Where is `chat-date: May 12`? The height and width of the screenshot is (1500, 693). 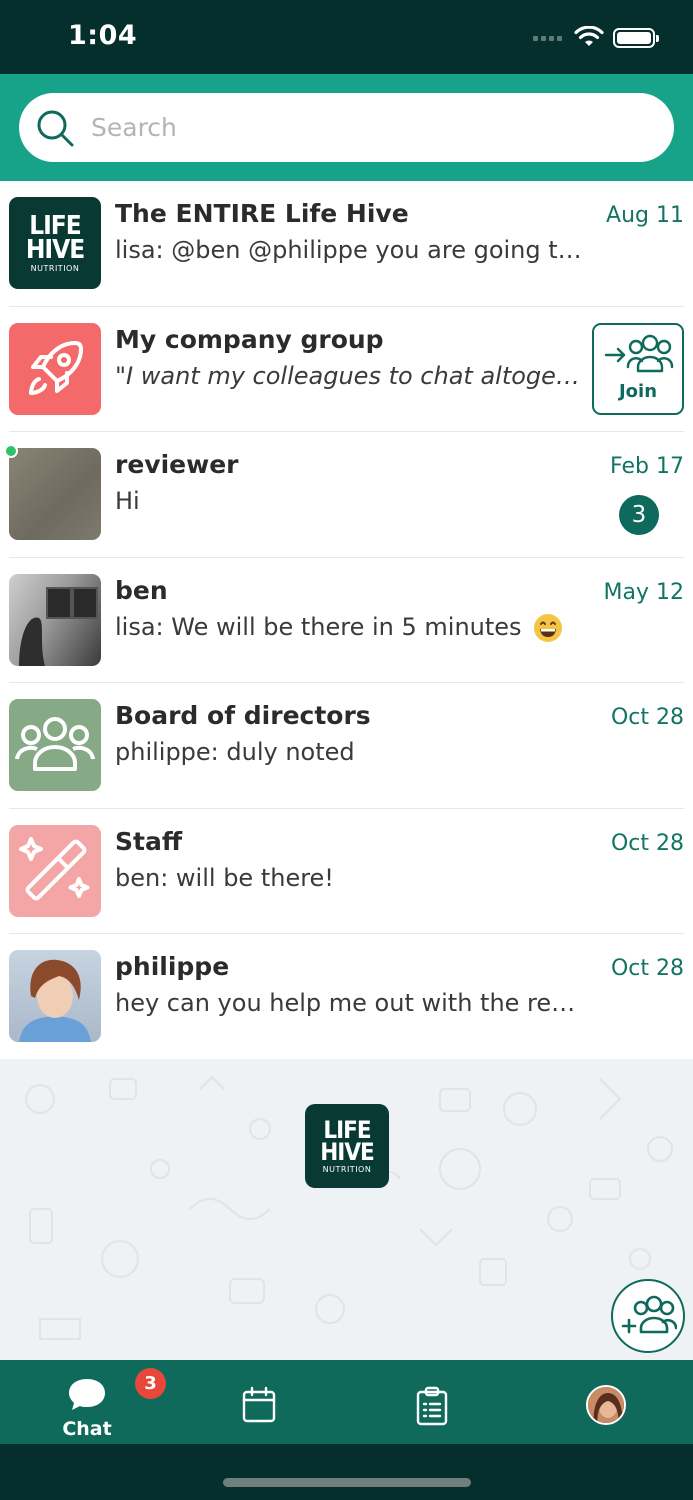 chat-date: May 12 is located at coordinates (643, 592).